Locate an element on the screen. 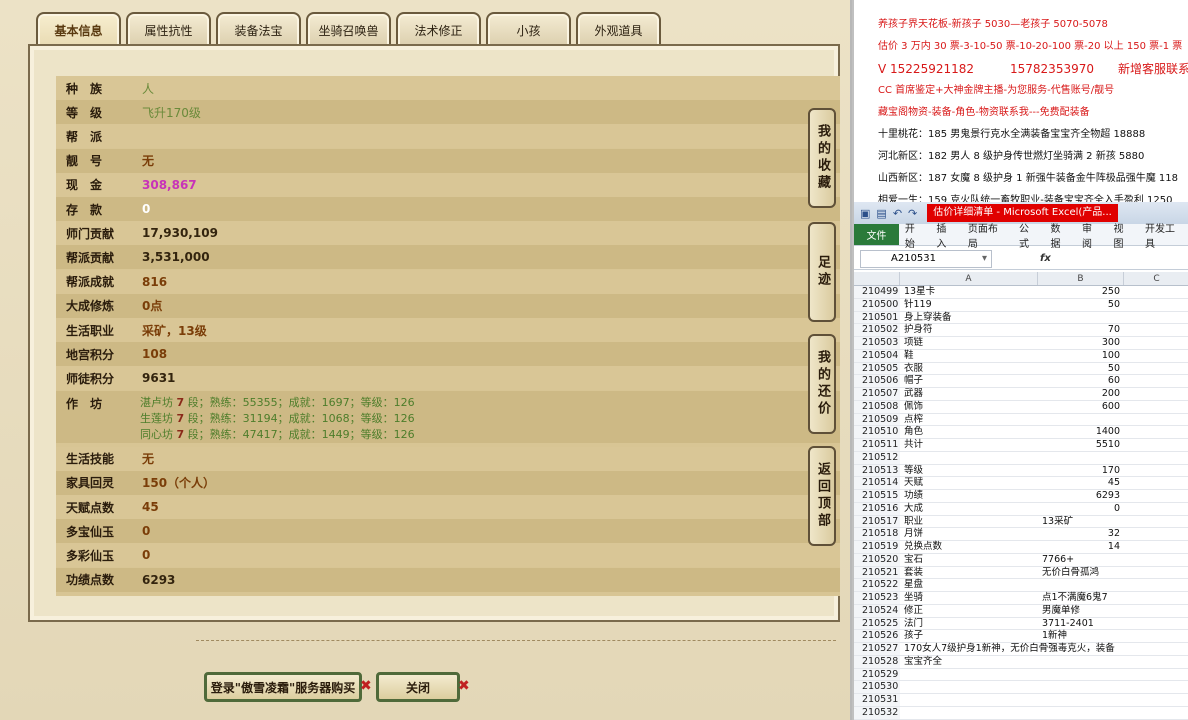  ribbon-tab: 插入 is located at coordinates (946, 237).